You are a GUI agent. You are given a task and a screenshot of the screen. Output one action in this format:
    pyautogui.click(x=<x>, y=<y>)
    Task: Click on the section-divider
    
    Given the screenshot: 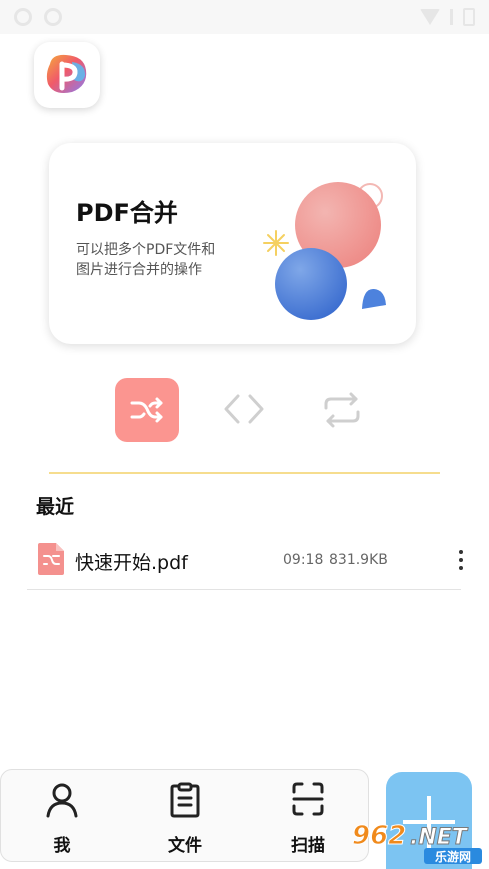 What is the action you would take?
    pyautogui.click(x=244, y=473)
    